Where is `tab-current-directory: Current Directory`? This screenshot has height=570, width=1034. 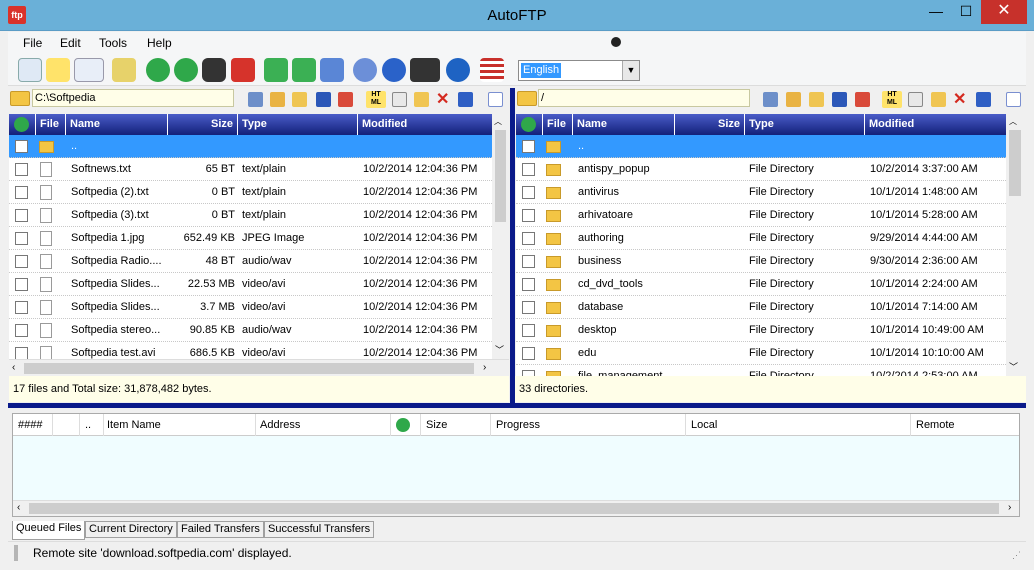
tab-current-directory: Current Directory is located at coordinates (131, 529).